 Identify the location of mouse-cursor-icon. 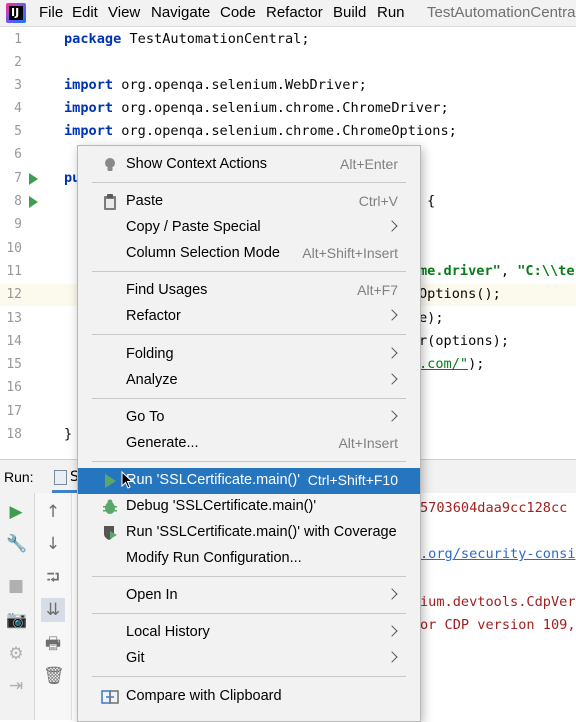
(127, 480).